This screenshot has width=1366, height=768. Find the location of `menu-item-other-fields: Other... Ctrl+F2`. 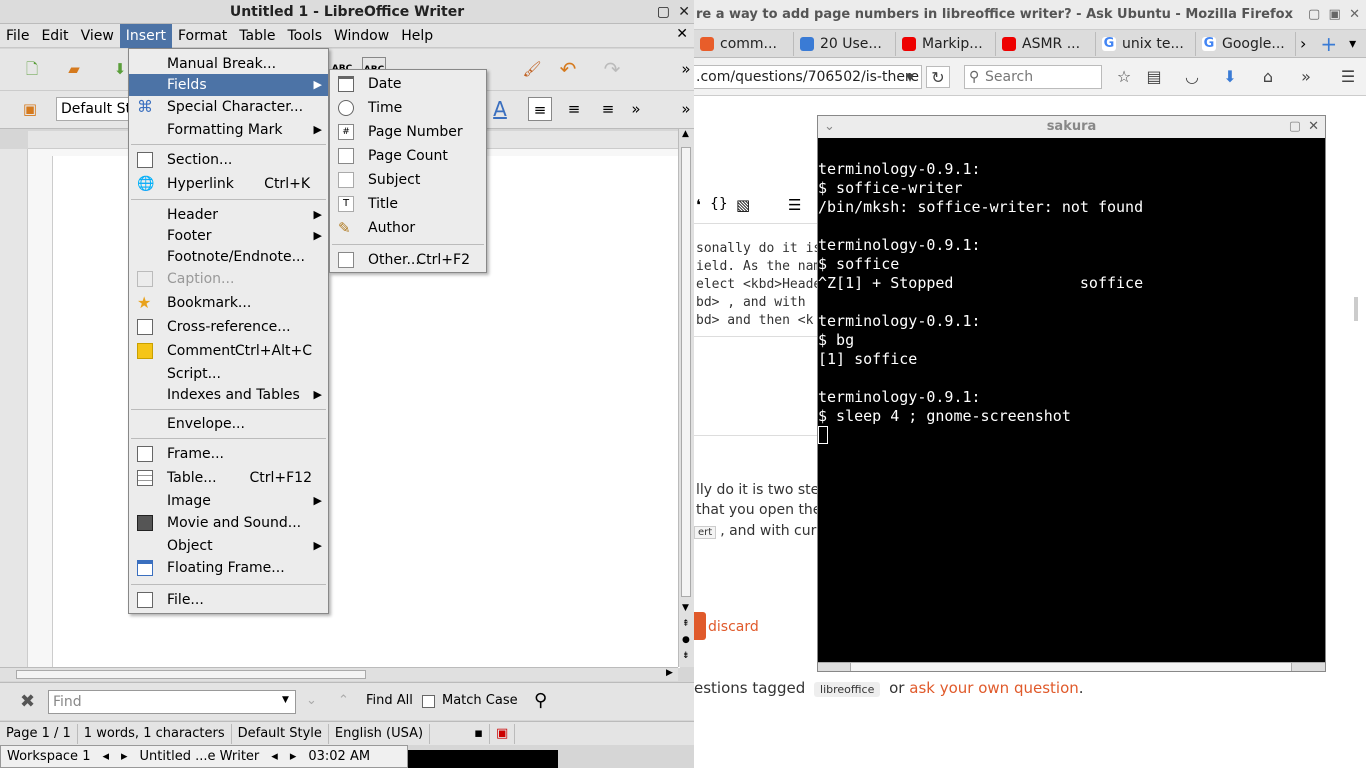

menu-item-other-fields: Other... Ctrl+F2 is located at coordinates (408, 260).